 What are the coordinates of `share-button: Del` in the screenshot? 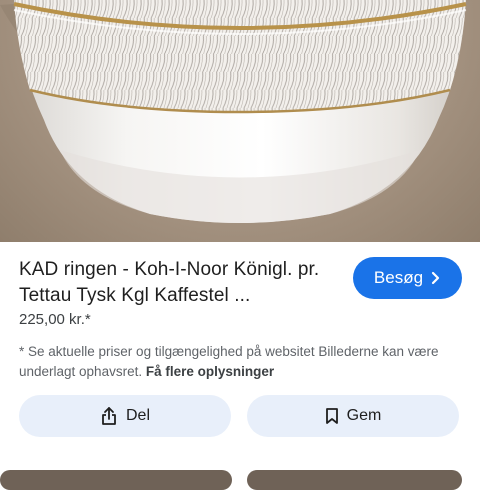 It's located at (125, 416).